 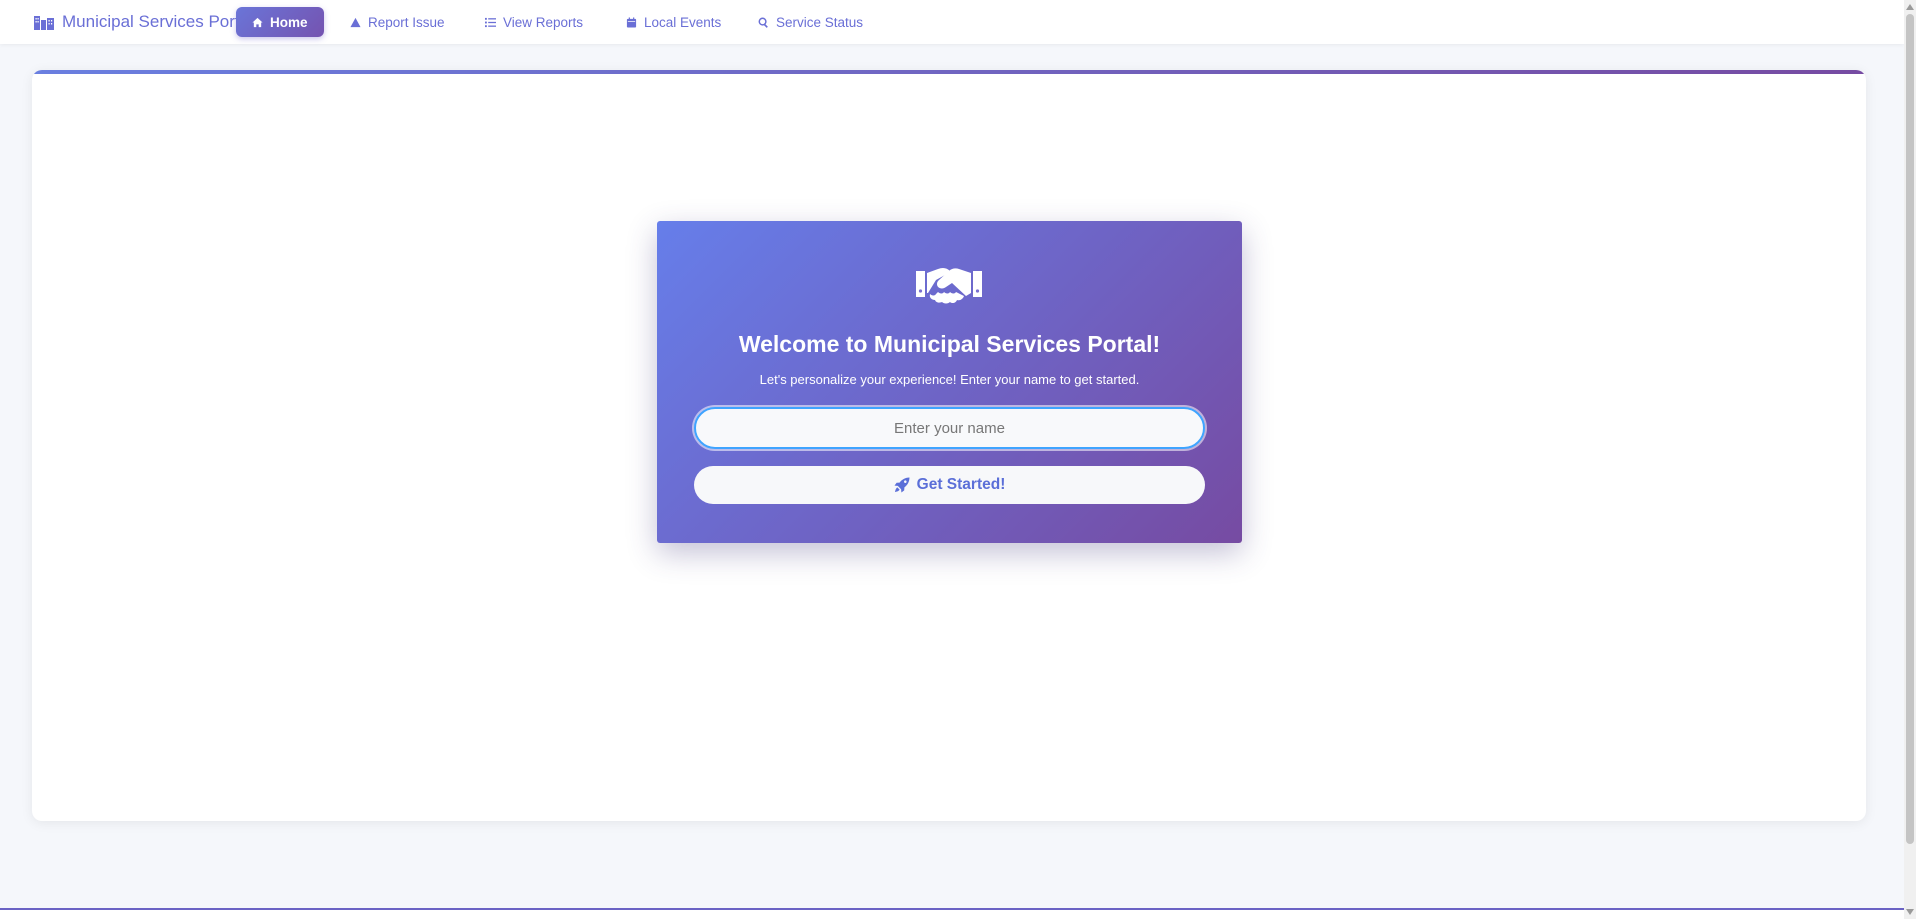 I want to click on search-icon, so click(x=763, y=22).